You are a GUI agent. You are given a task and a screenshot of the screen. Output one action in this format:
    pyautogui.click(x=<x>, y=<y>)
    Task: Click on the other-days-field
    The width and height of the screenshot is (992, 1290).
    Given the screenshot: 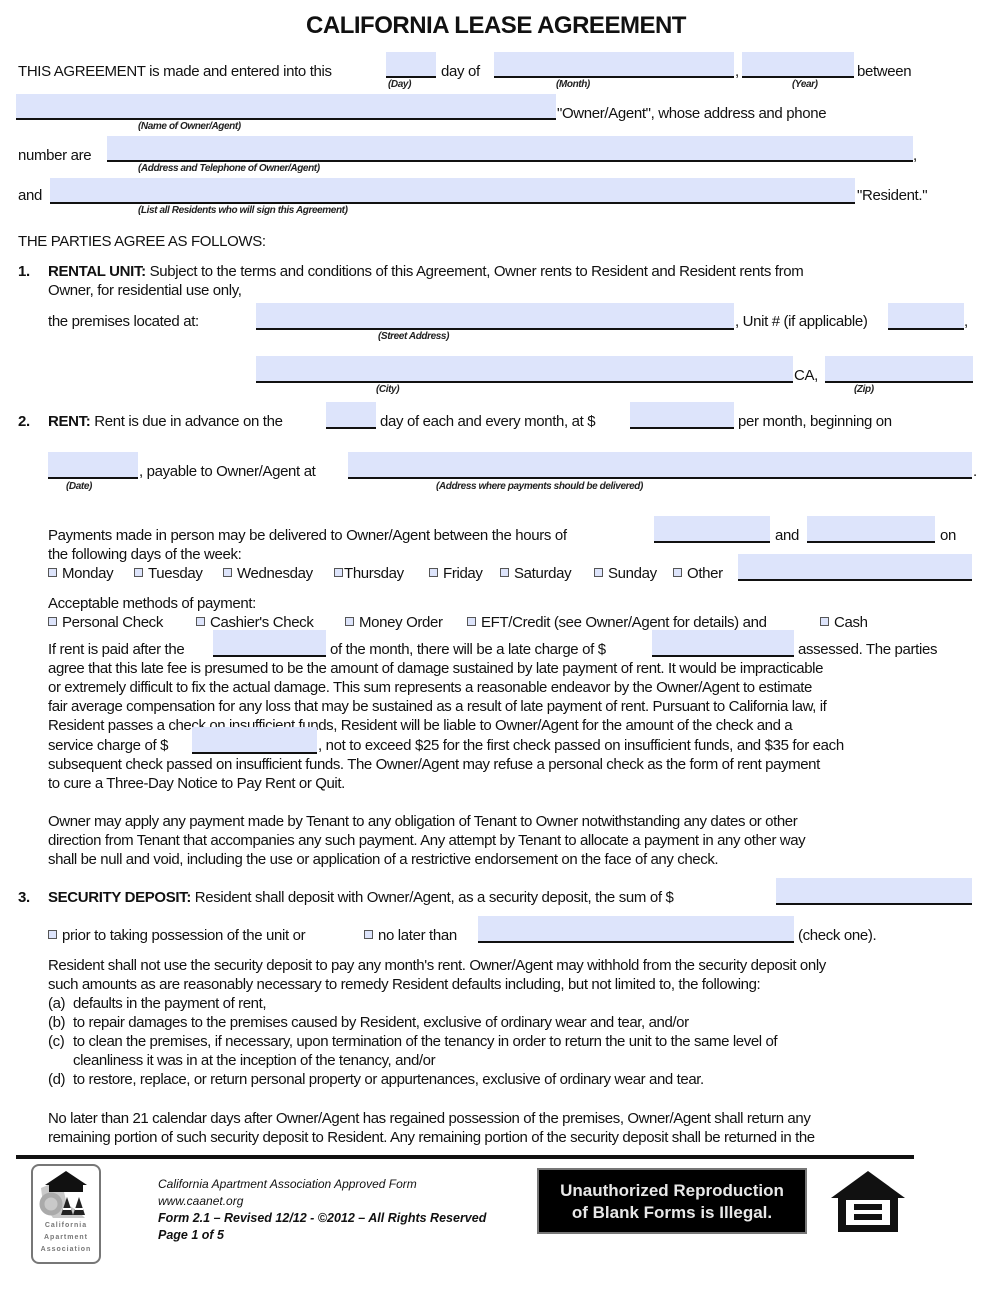 What is the action you would take?
    pyautogui.click(x=855, y=567)
    